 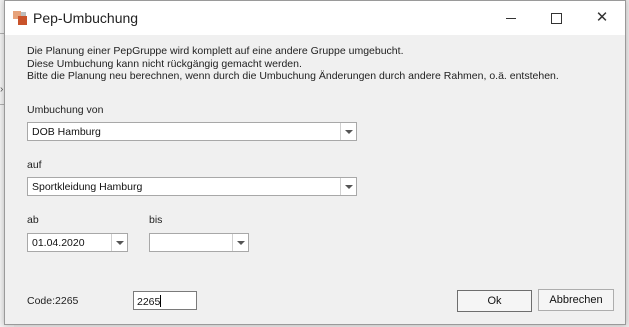 What do you see at coordinates (2, 89) in the screenshot?
I see `background-arrow-icon: ›` at bounding box center [2, 89].